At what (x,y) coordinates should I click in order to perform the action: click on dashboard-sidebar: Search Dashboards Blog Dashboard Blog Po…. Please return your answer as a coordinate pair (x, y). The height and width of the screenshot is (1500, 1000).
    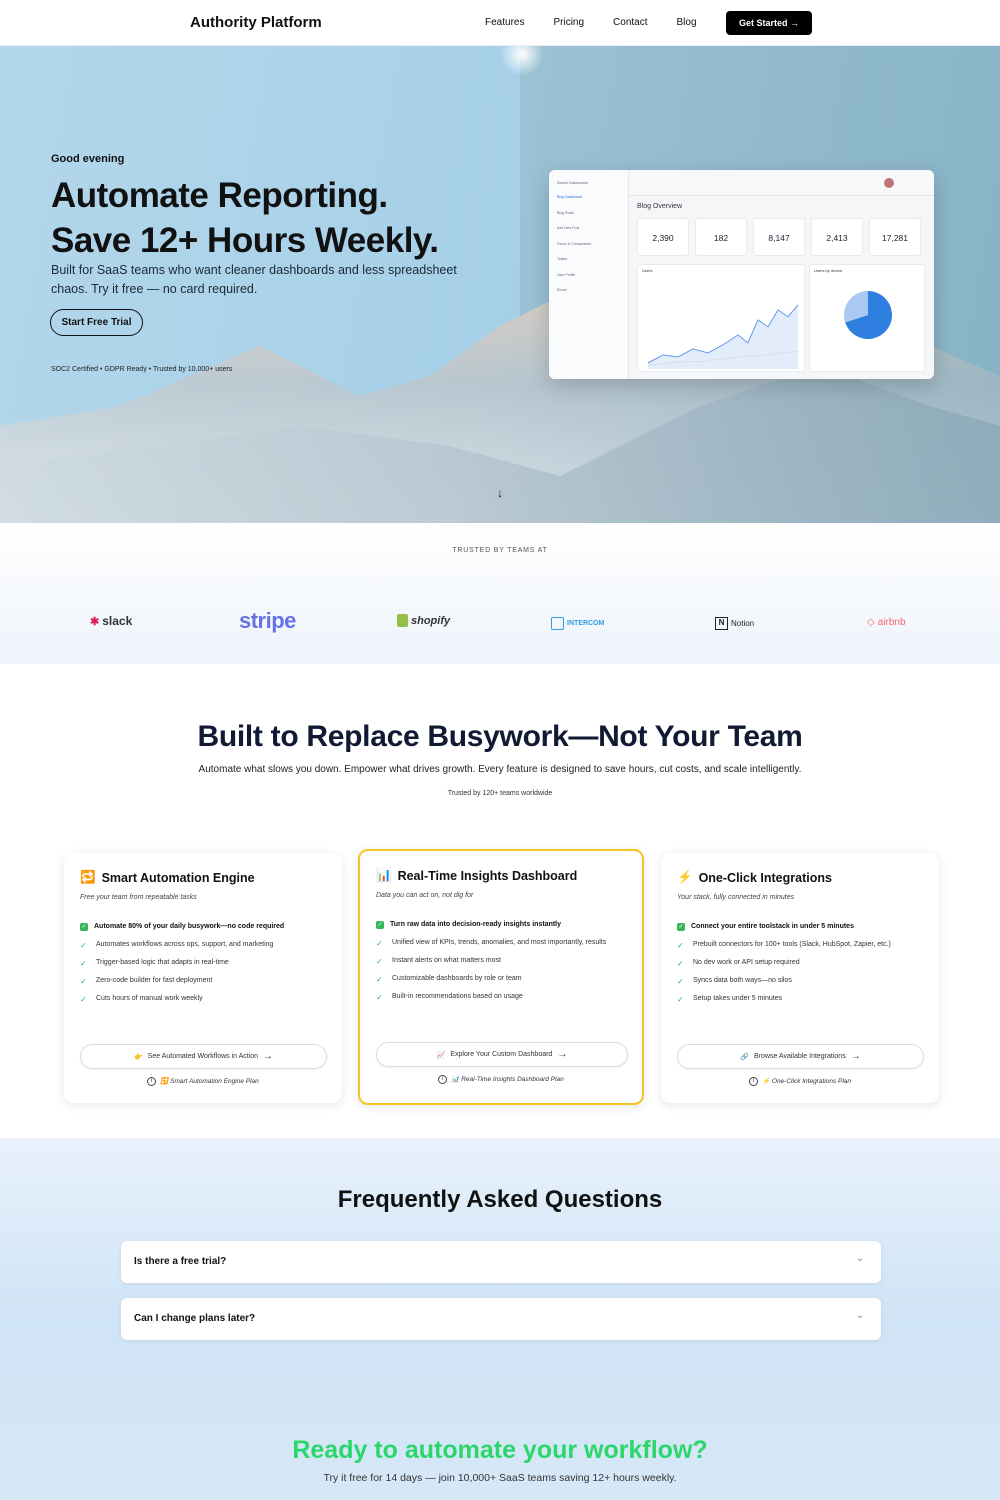
    Looking at the image, I should click on (589, 274).